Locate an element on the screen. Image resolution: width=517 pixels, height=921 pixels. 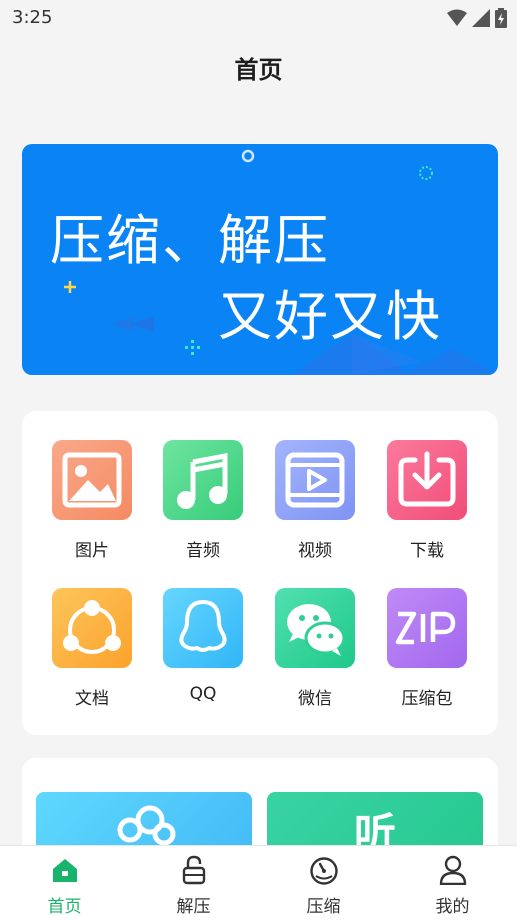
category-label: 音频 is located at coordinates (203, 551).